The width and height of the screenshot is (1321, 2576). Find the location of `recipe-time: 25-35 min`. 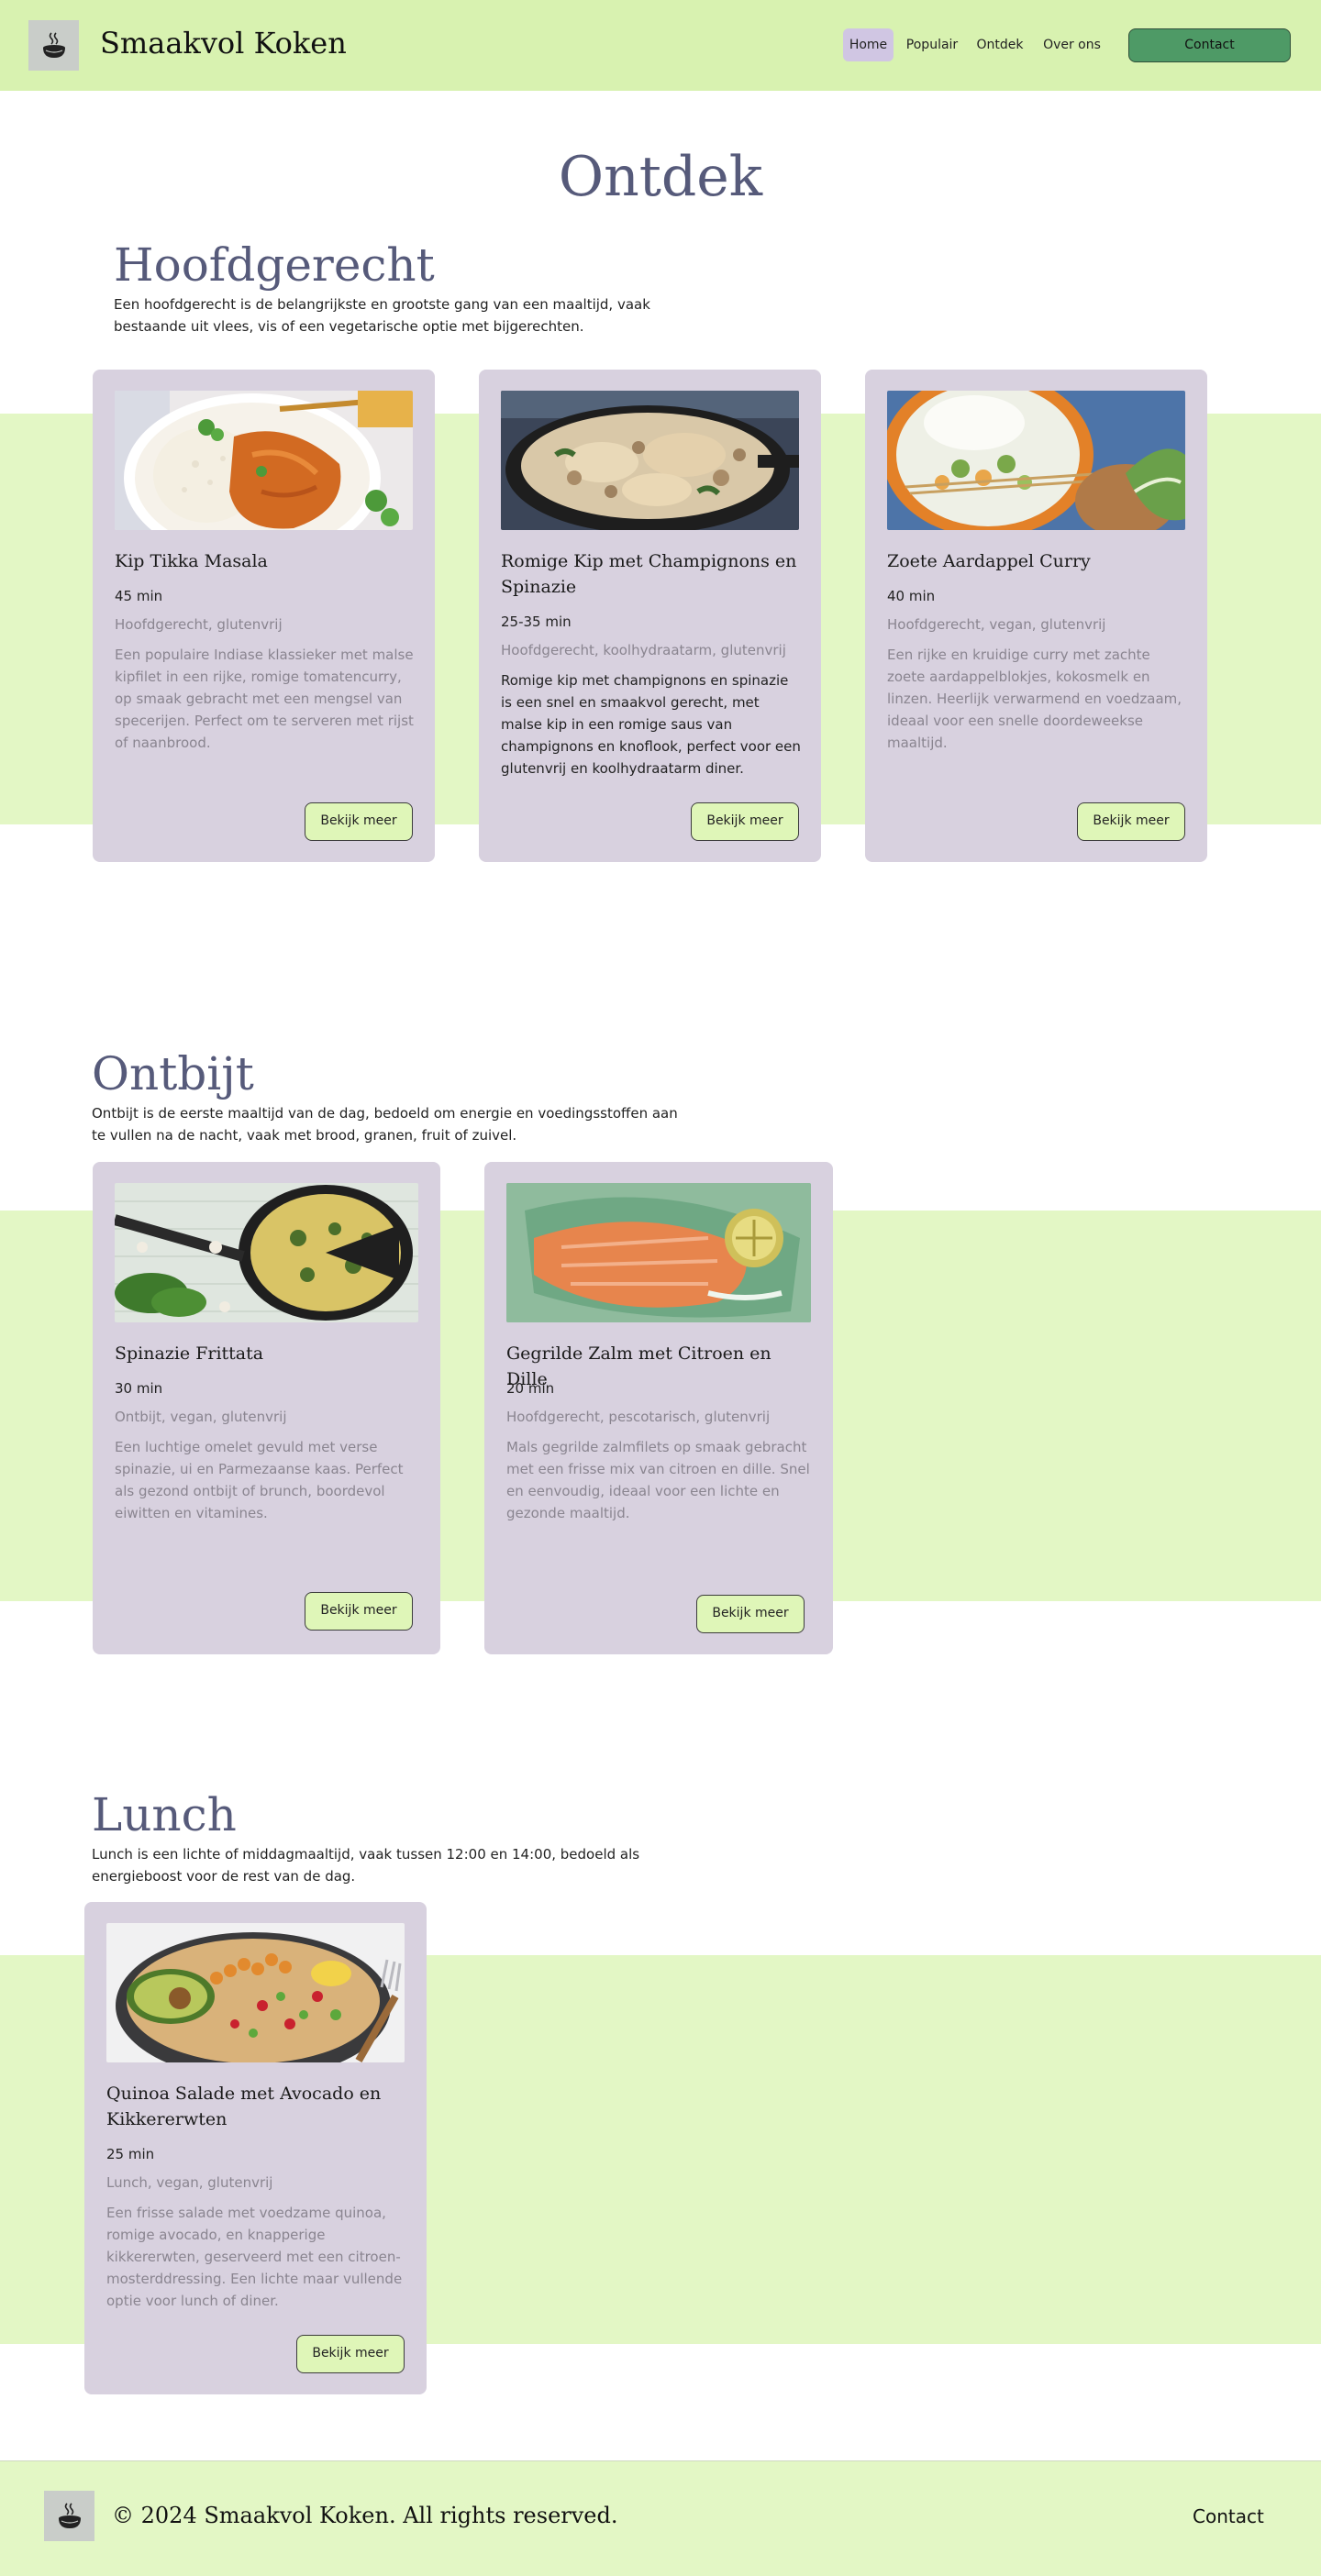

recipe-time: 25-35 min is located at coordinates (536, 622).